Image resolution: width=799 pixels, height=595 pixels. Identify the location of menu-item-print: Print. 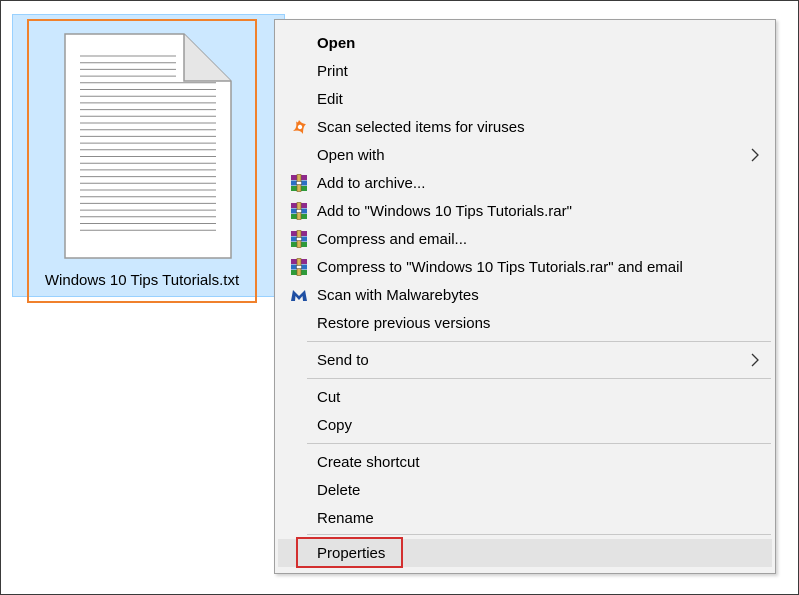
(525, 71).